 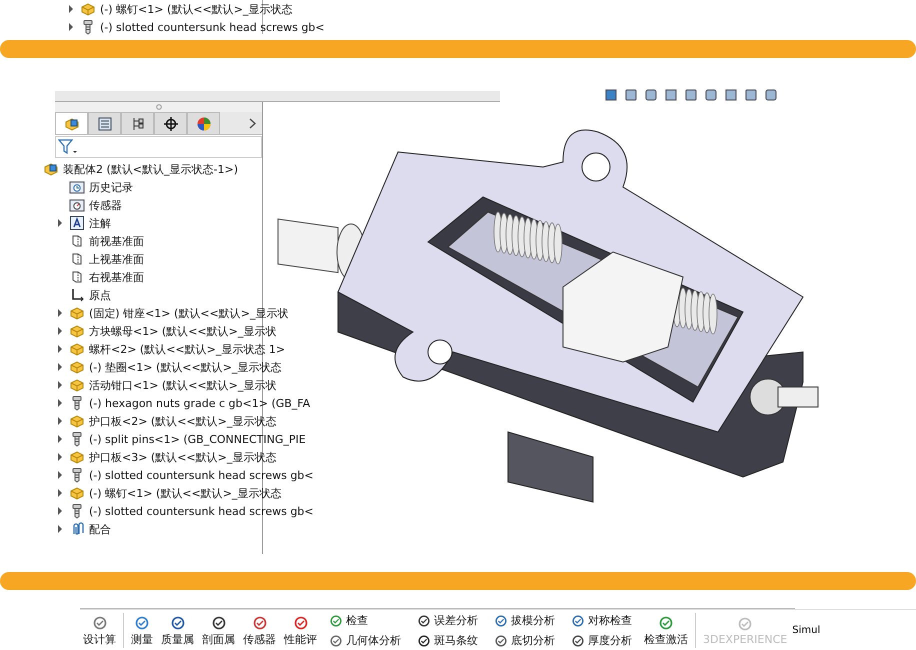 I want to click on tree-item-label: 原点, so click(x=100, y=295).